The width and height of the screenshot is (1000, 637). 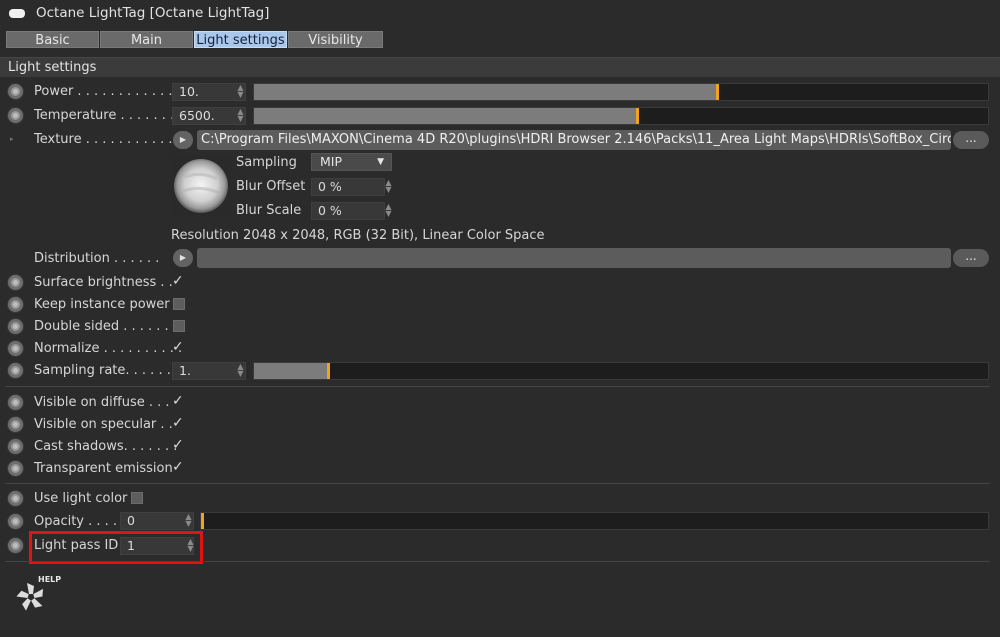 What do you see at coordinates (108, 348) in the screenshot?
I see `normalize-label: Normalize . . . . . . . . . .` at bounding box center [108, 348].